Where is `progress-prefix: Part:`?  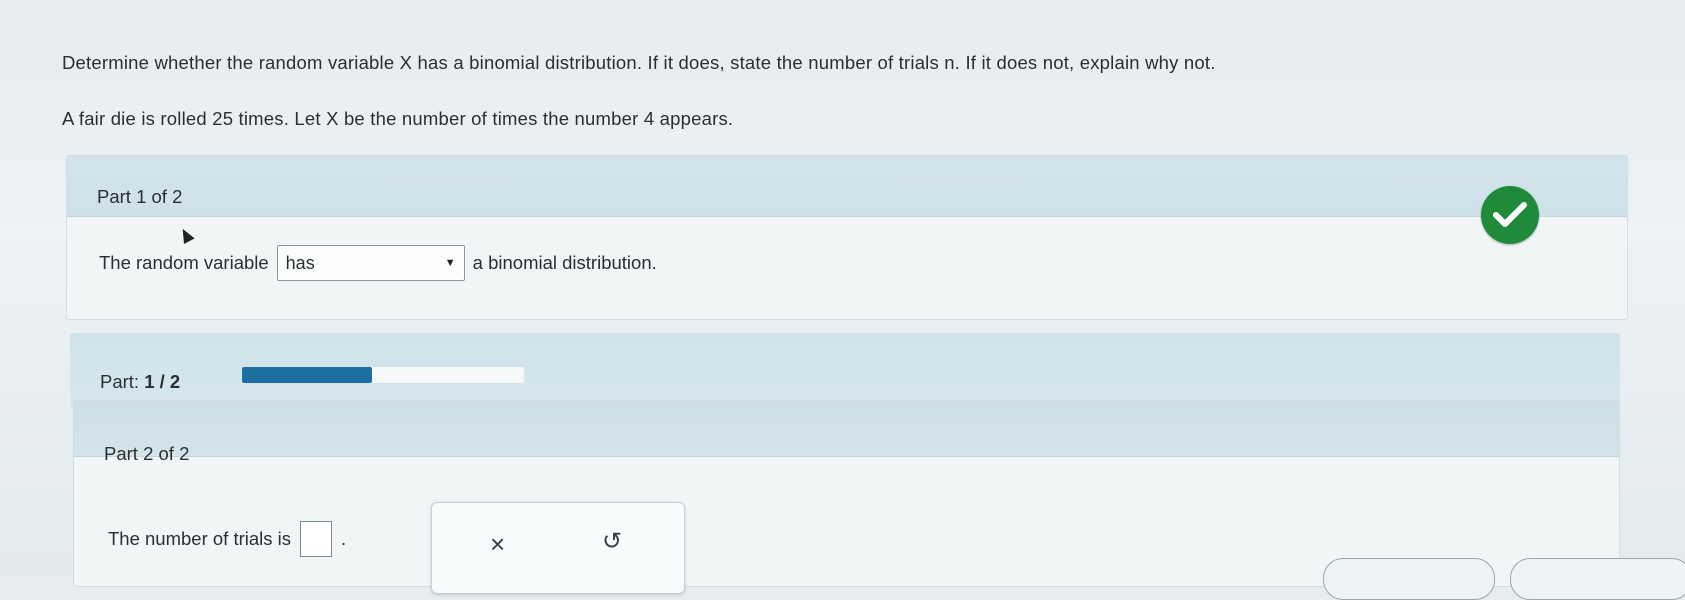 progress-prefix: Part: is located at coordinates (120, 381).